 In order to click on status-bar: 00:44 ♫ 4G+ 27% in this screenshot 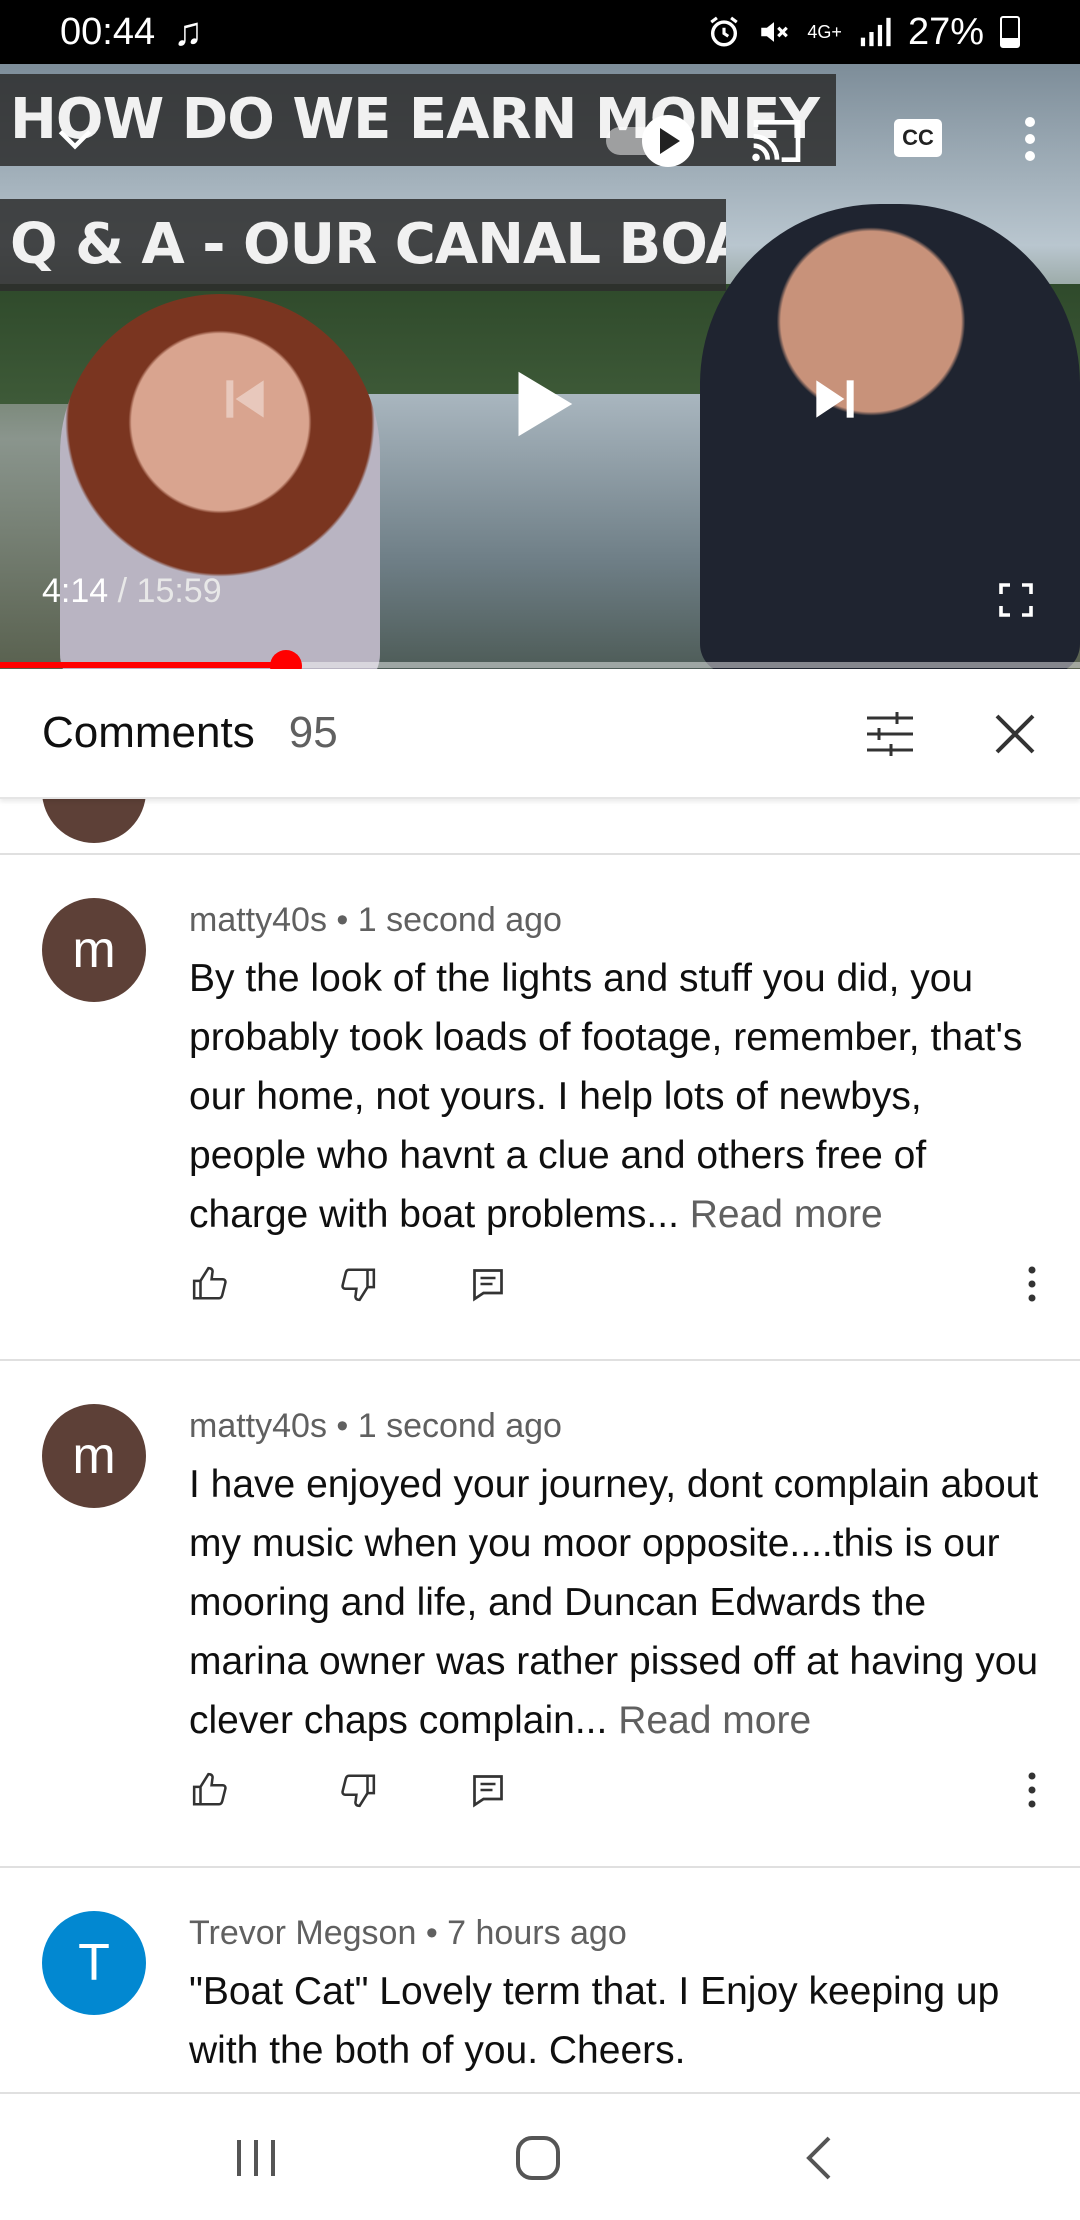, I will do `click(540, 32)`.